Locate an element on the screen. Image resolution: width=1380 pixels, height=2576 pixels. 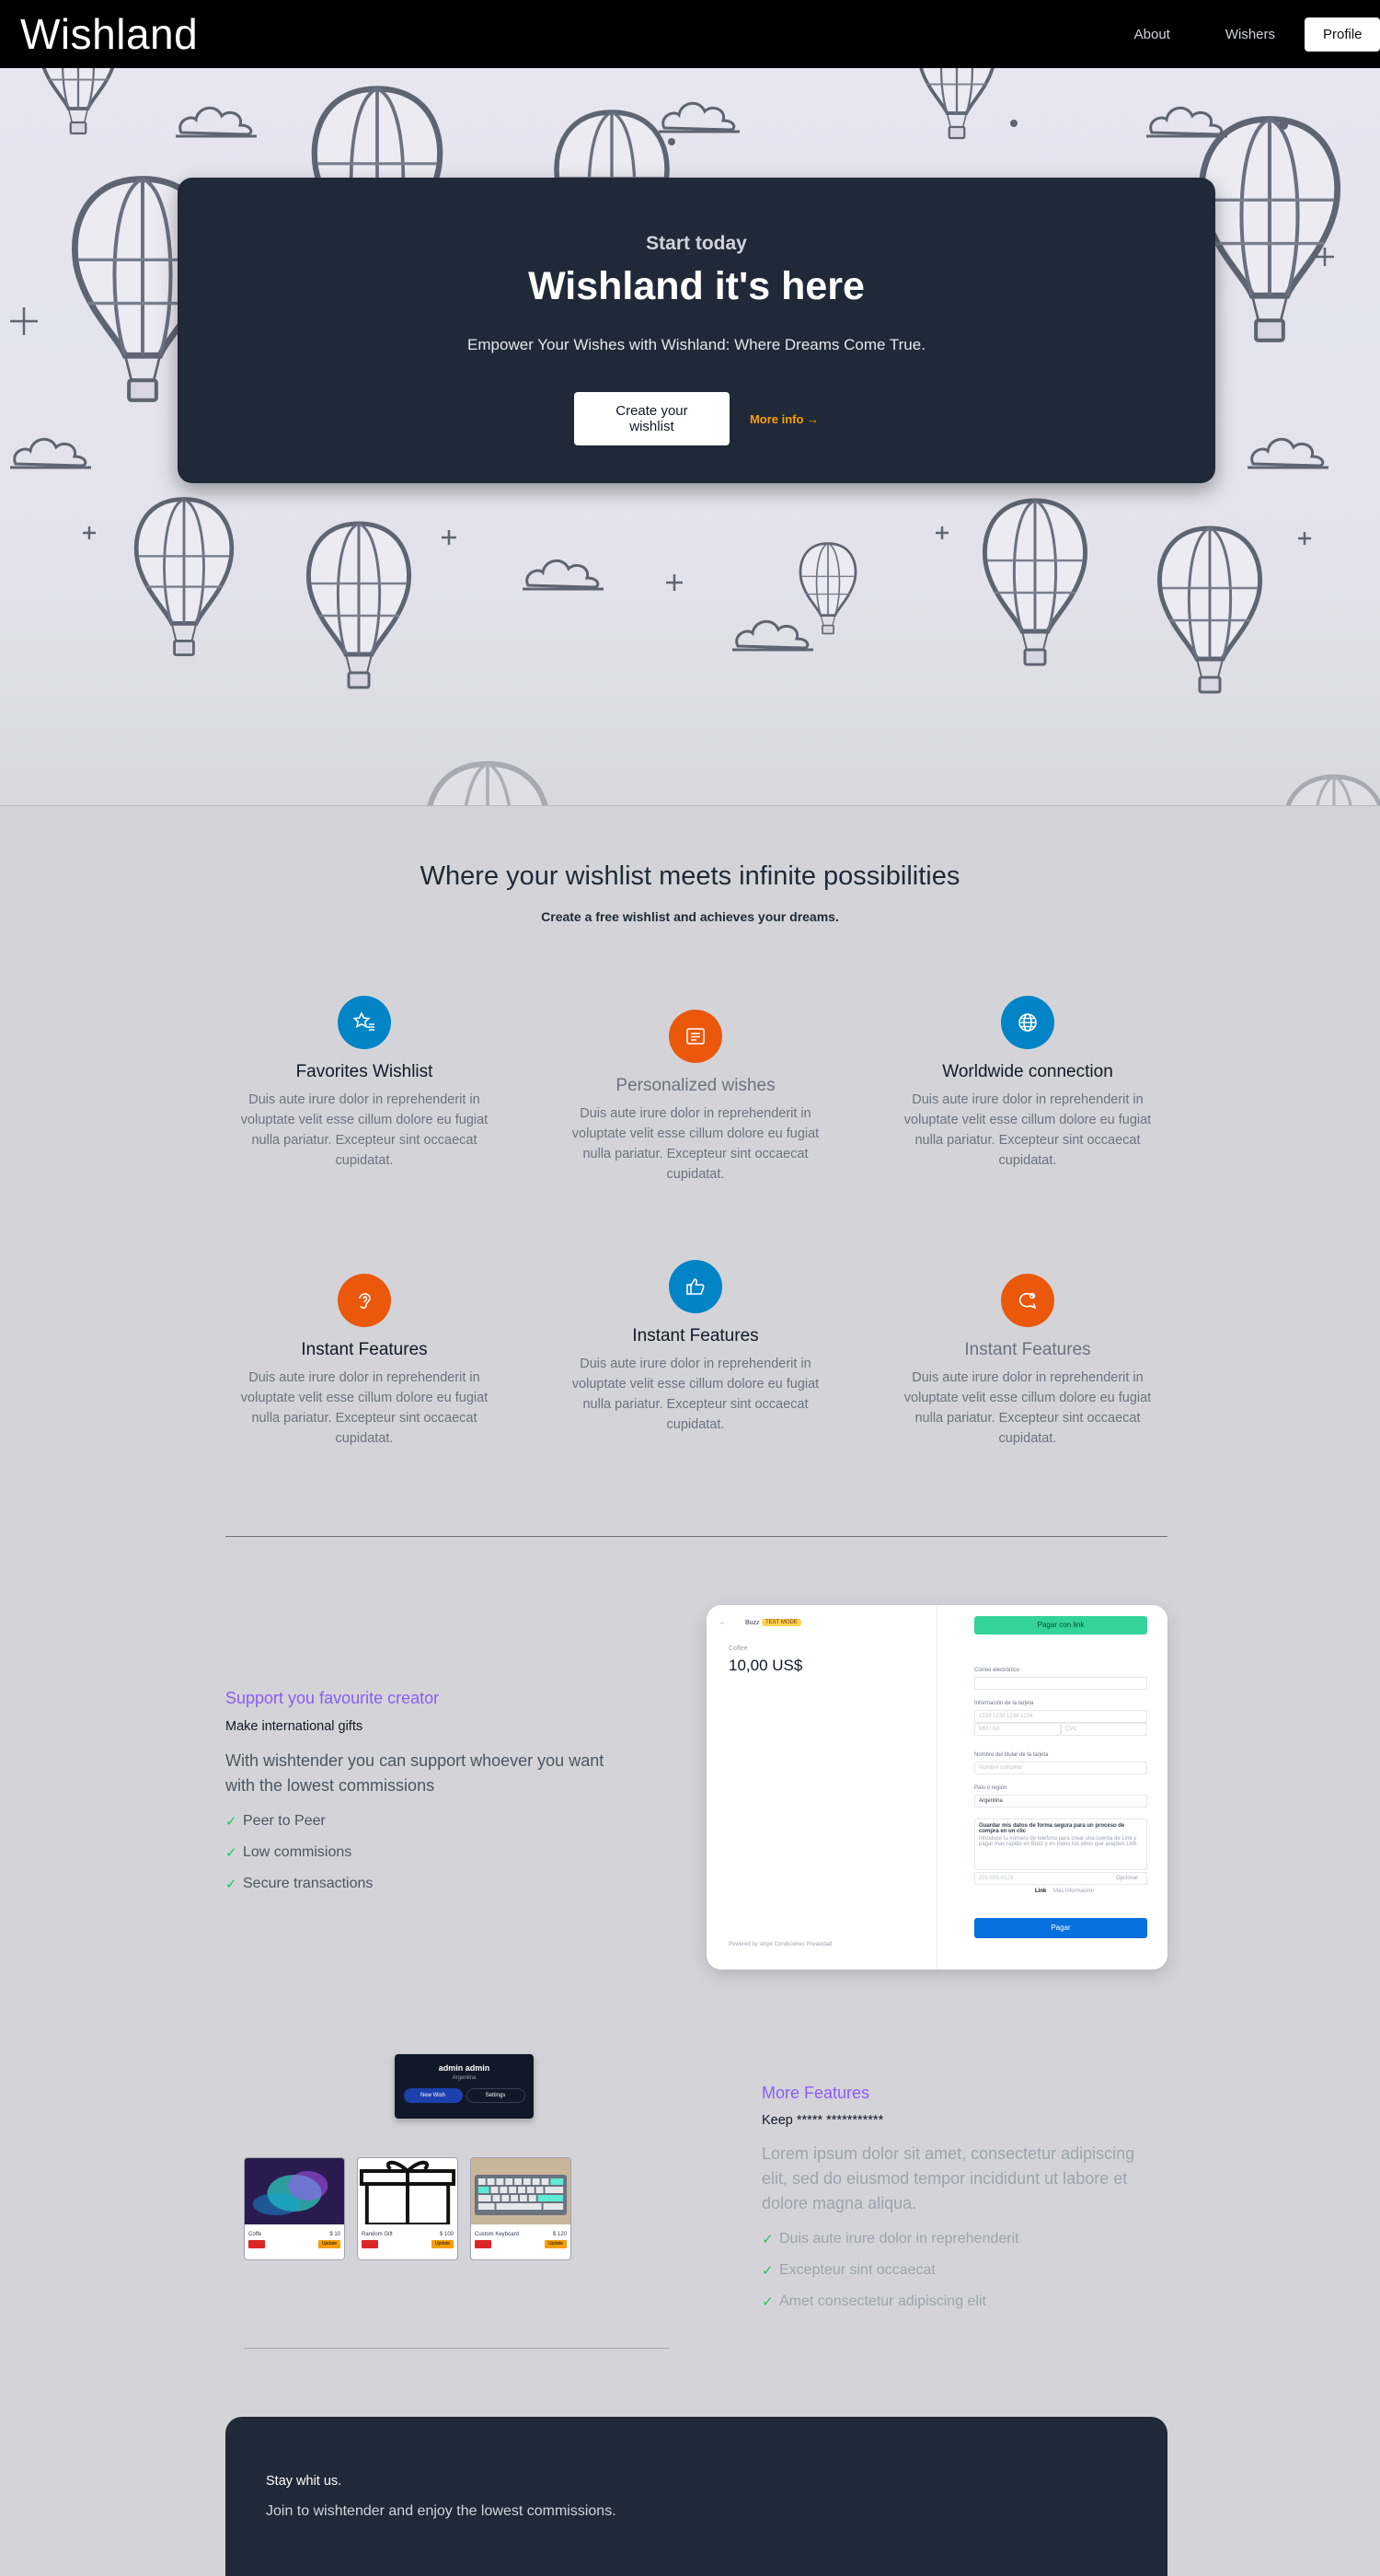
cvc-field: CVC is located at coordinates (1104, 1729).